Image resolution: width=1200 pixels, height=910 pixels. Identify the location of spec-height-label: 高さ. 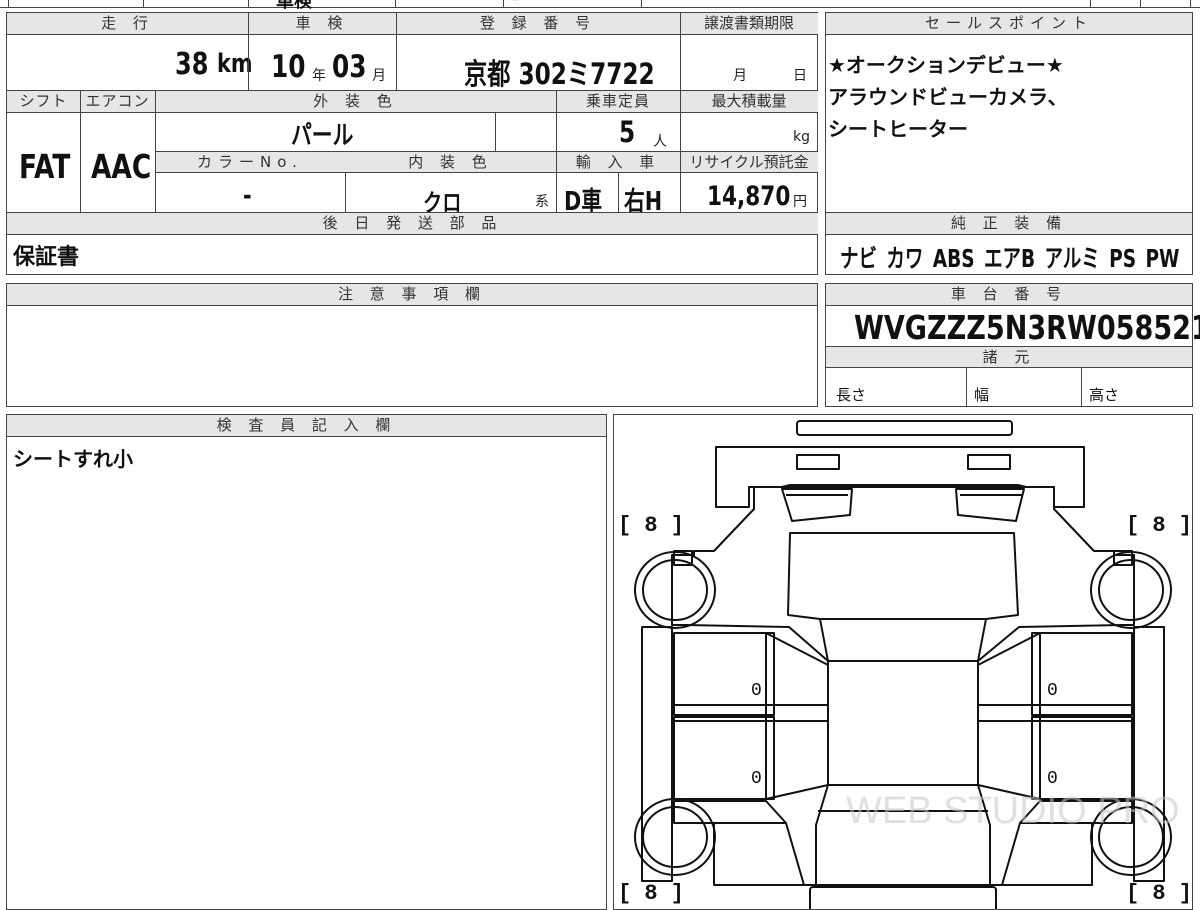
(1104, 395).